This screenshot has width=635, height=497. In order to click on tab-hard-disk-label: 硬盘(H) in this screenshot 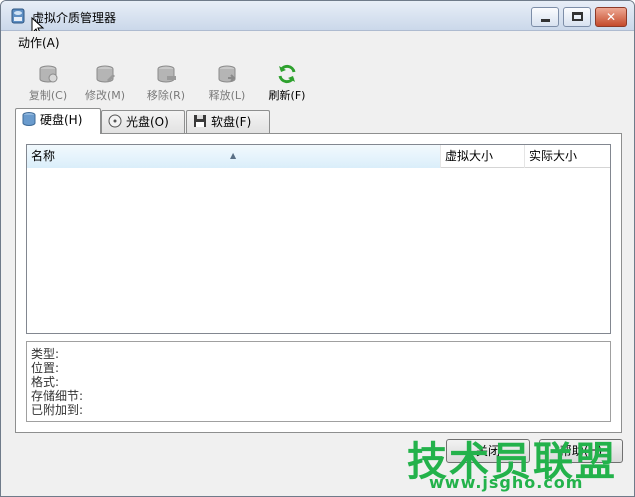, I will do `click(61, 120)`.